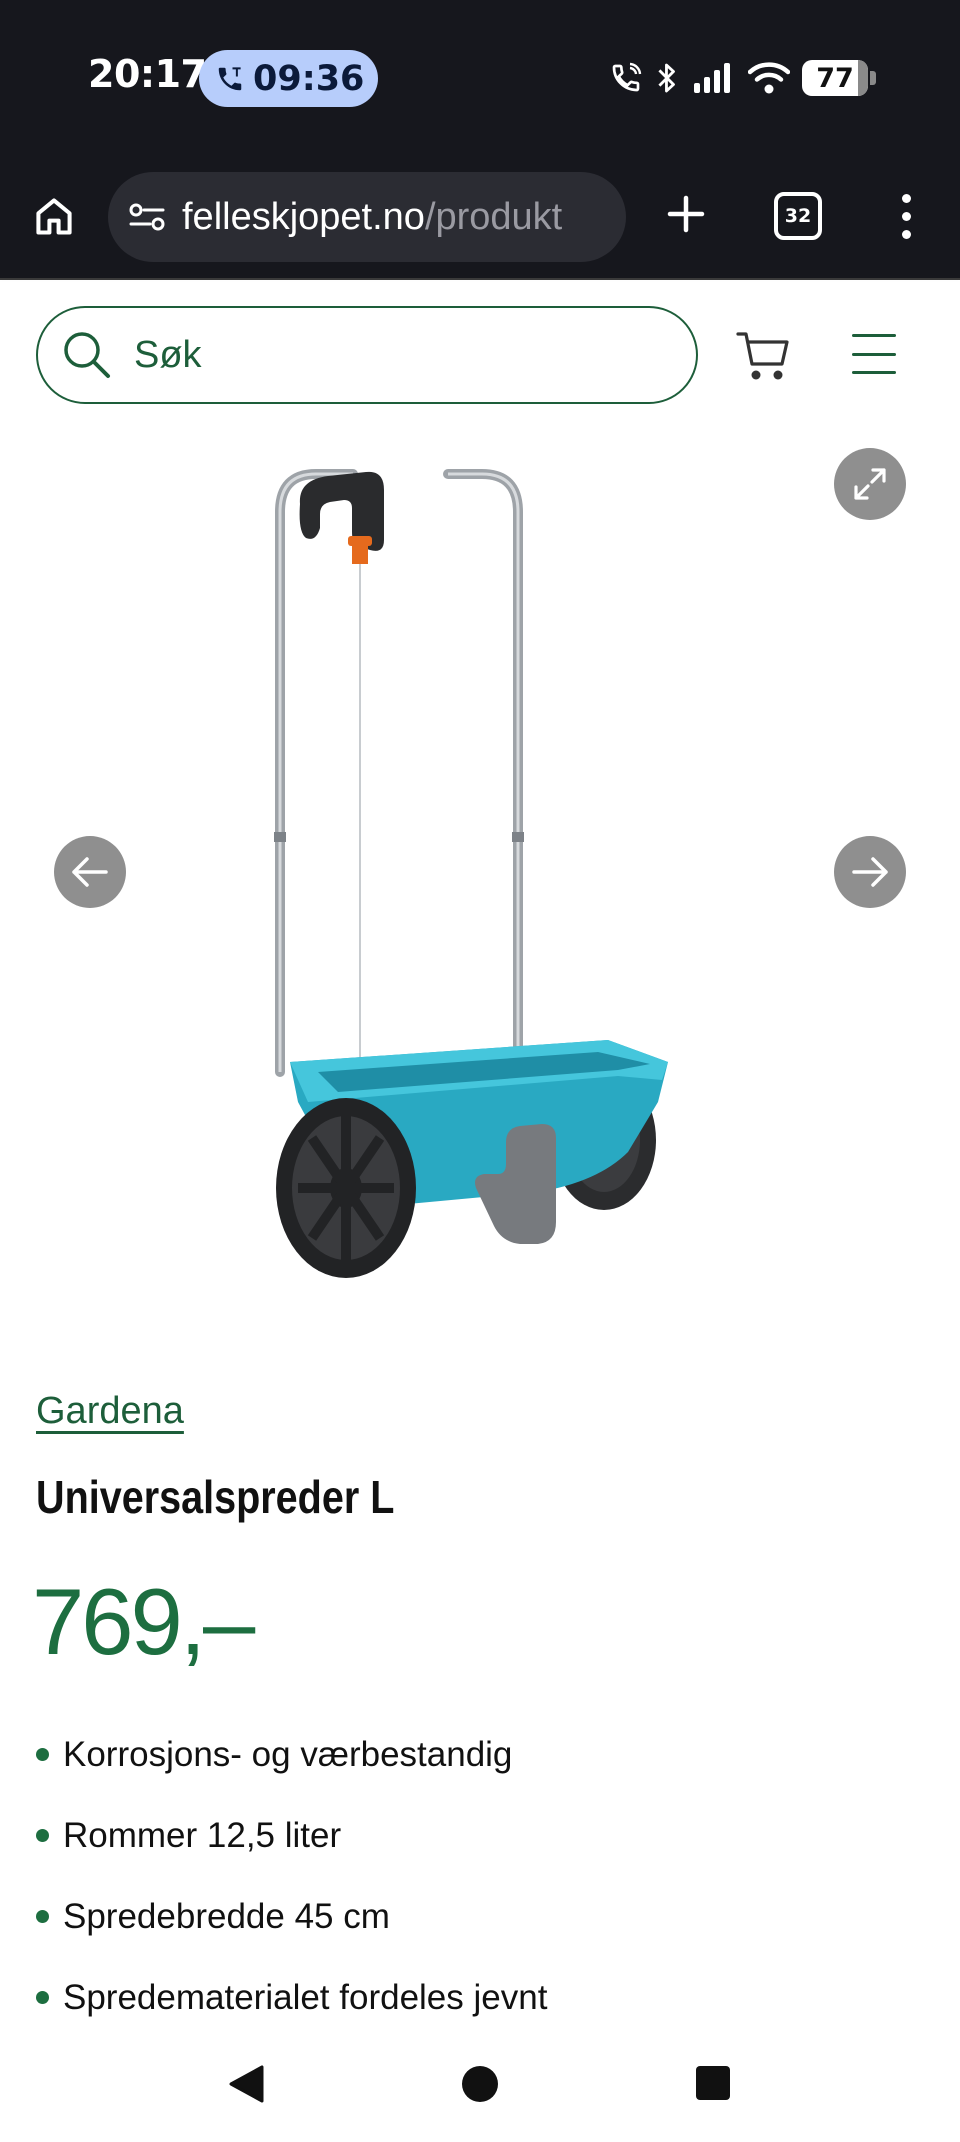  I want to click on home-icon, so click(54, 216).